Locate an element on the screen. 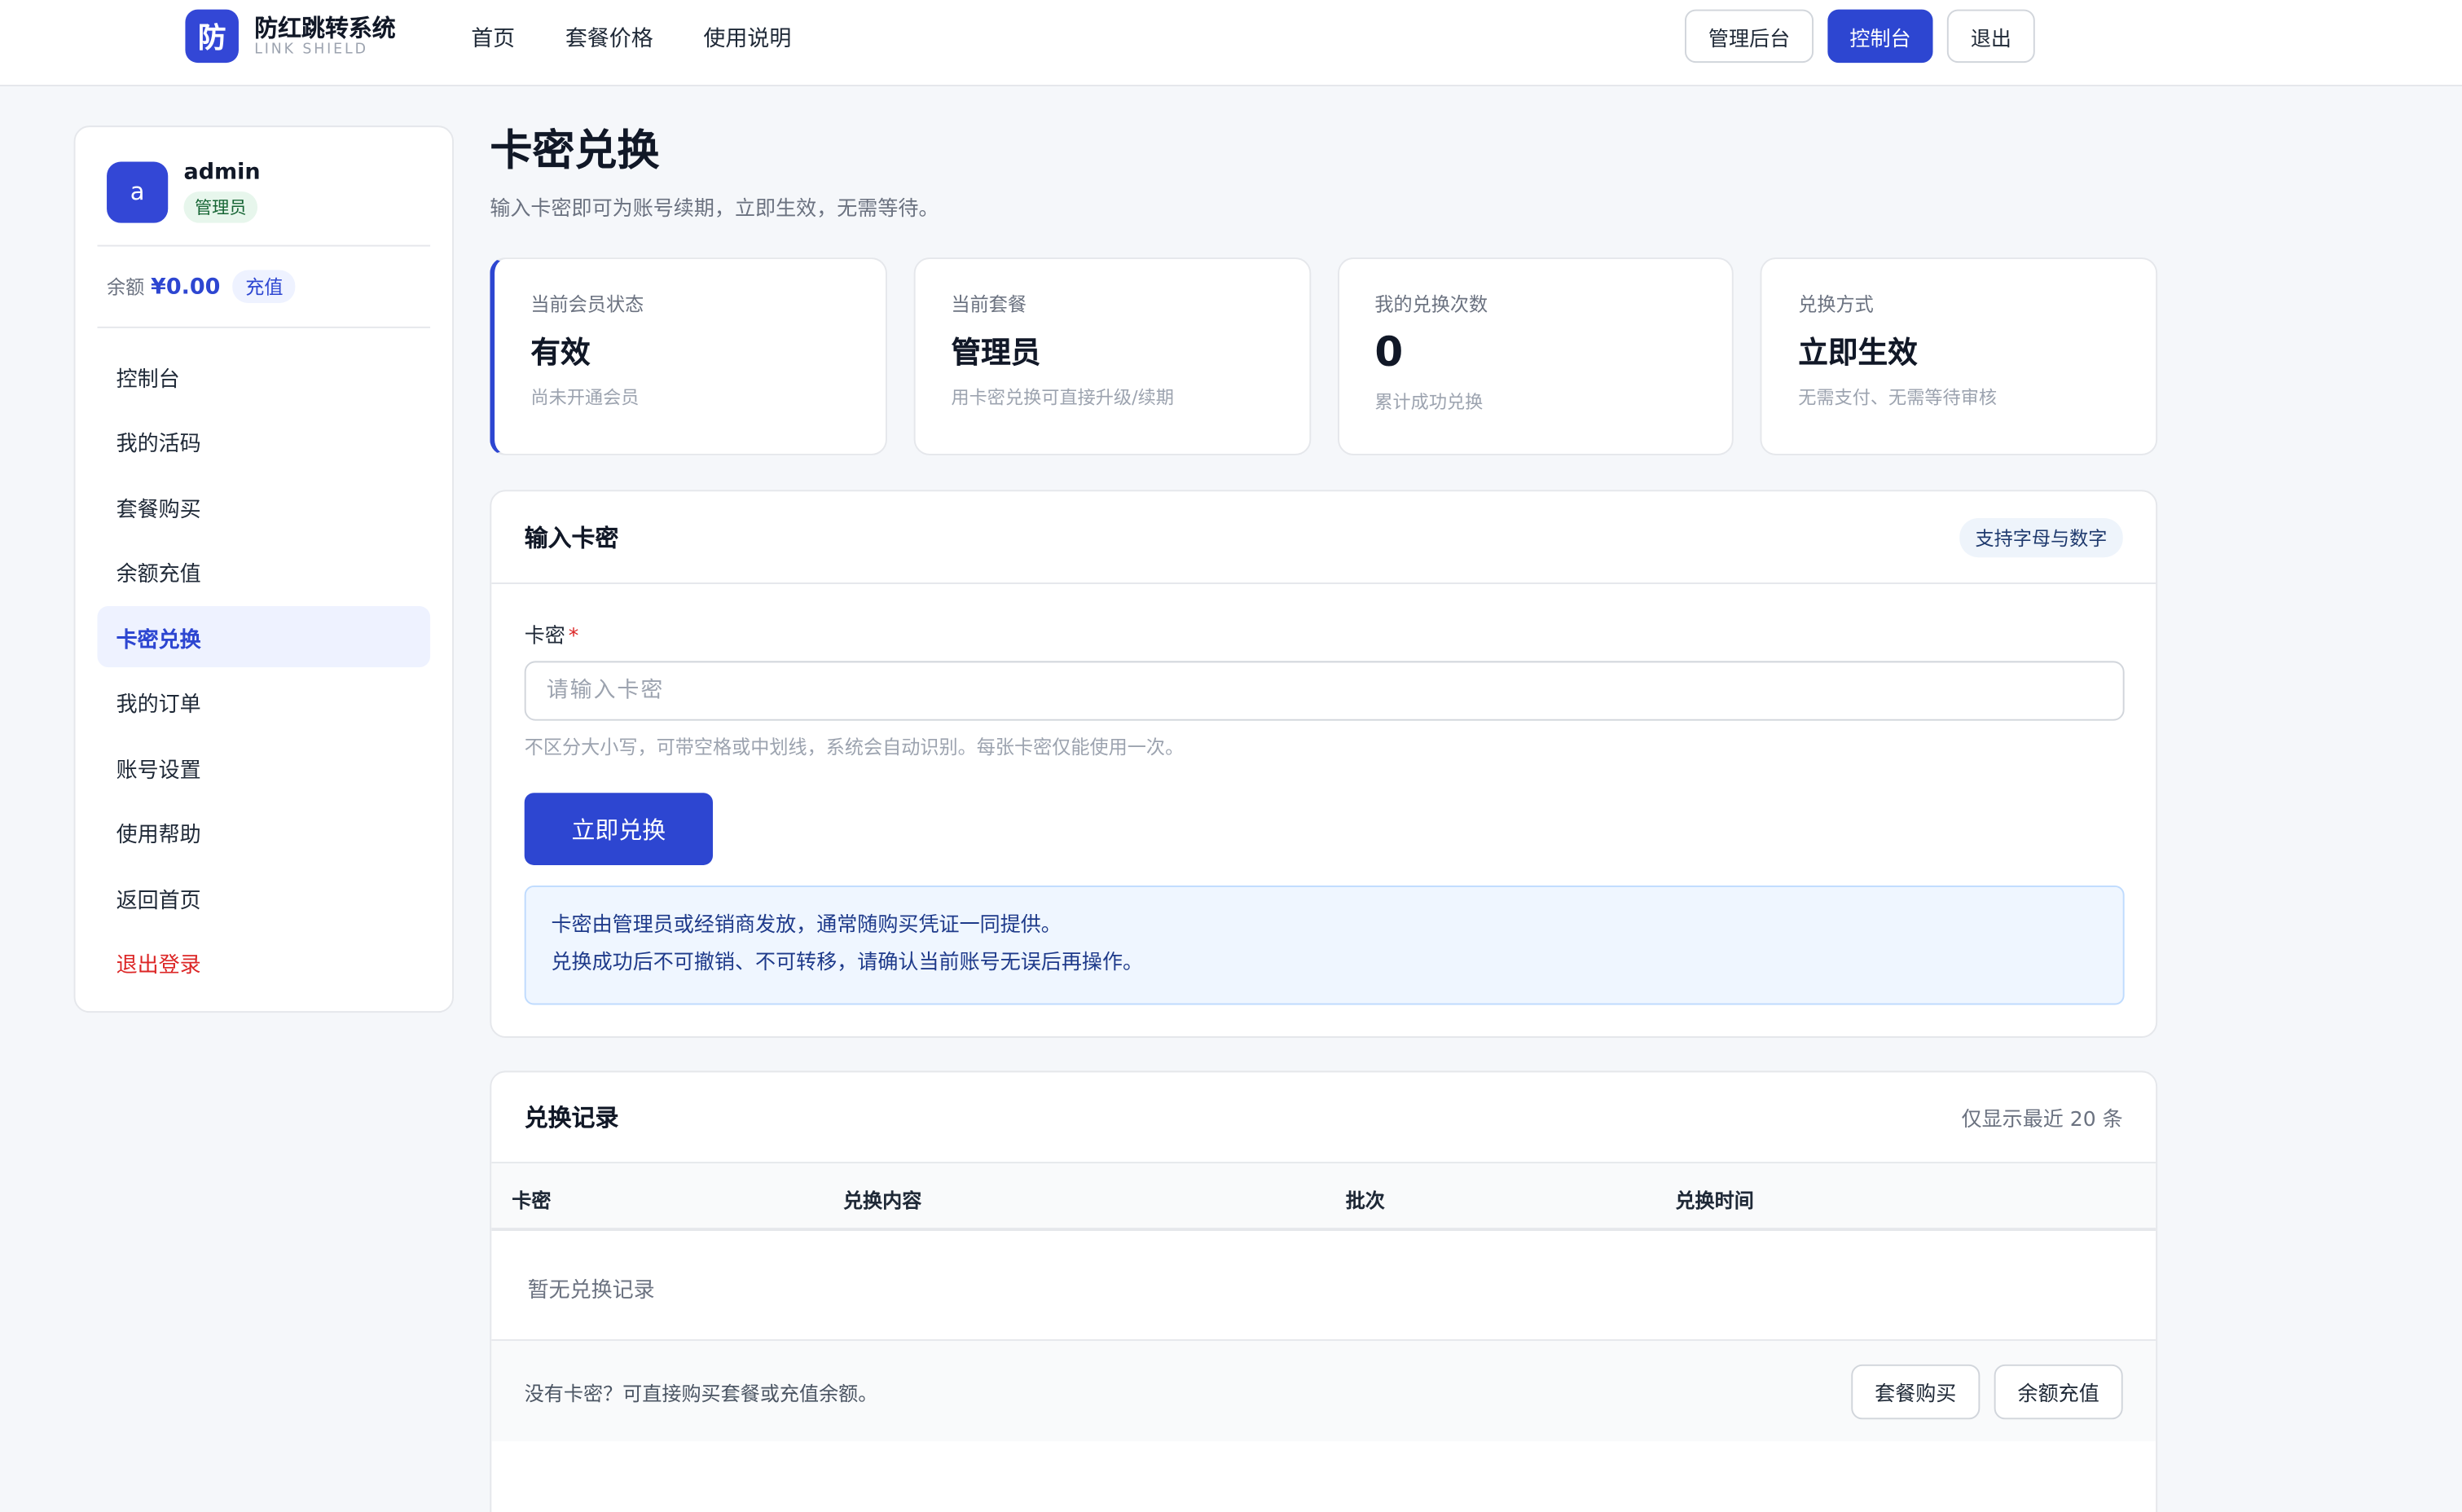 The image size is (2462, 1512). user-info: a admin 管理员 is located at coordinates (264, 187).